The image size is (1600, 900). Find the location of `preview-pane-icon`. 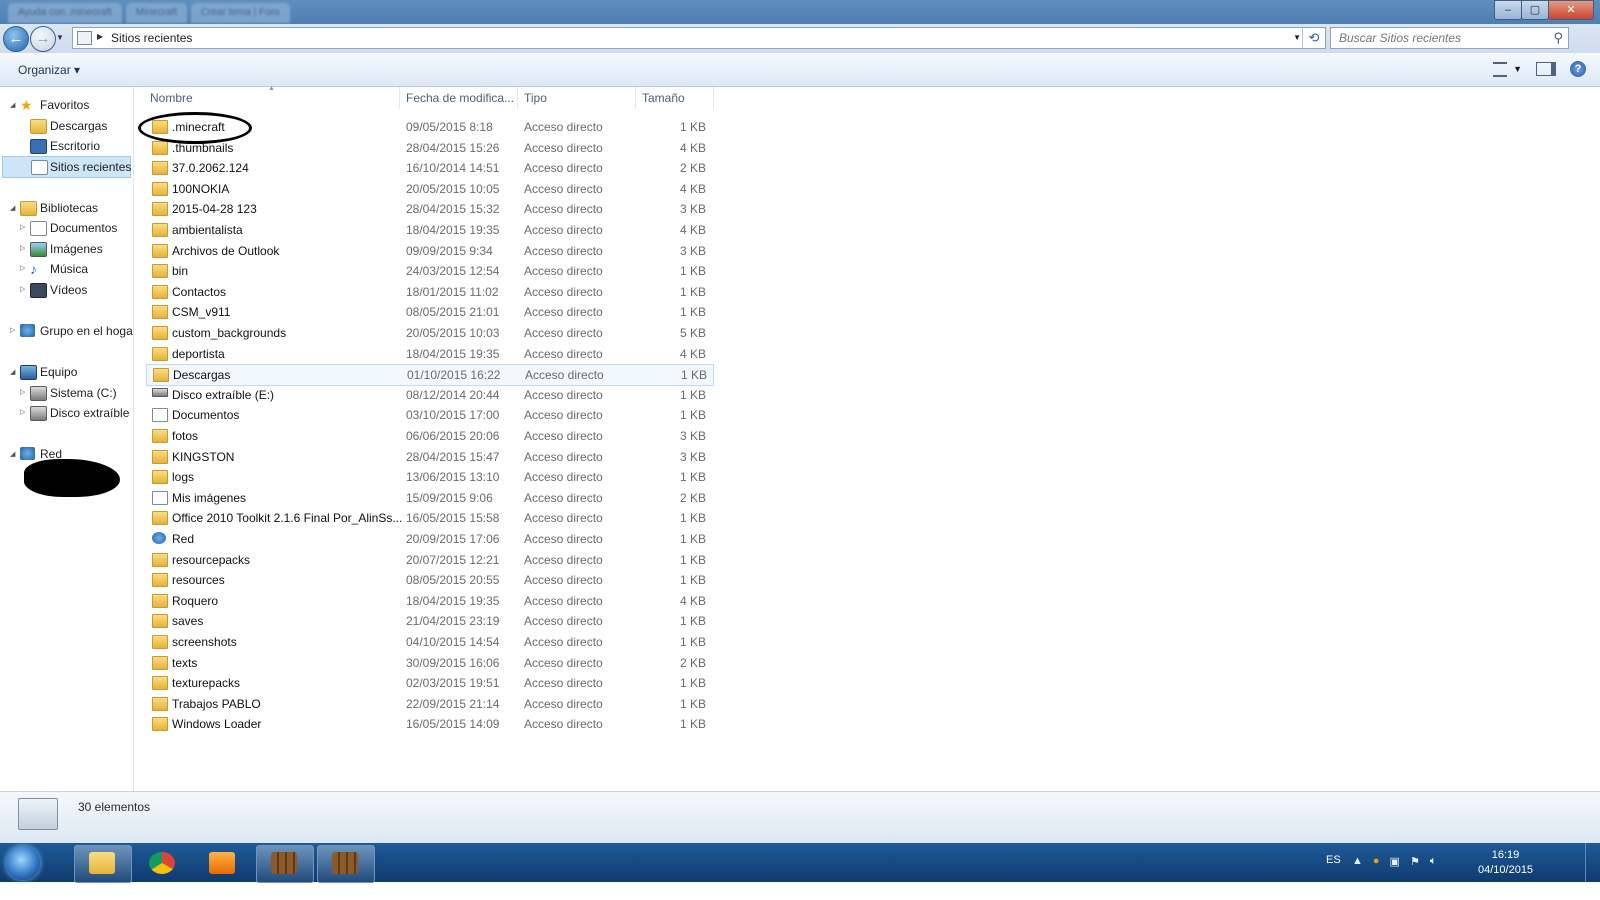

preview-pane-icon is located at coordinates (1546, 69).